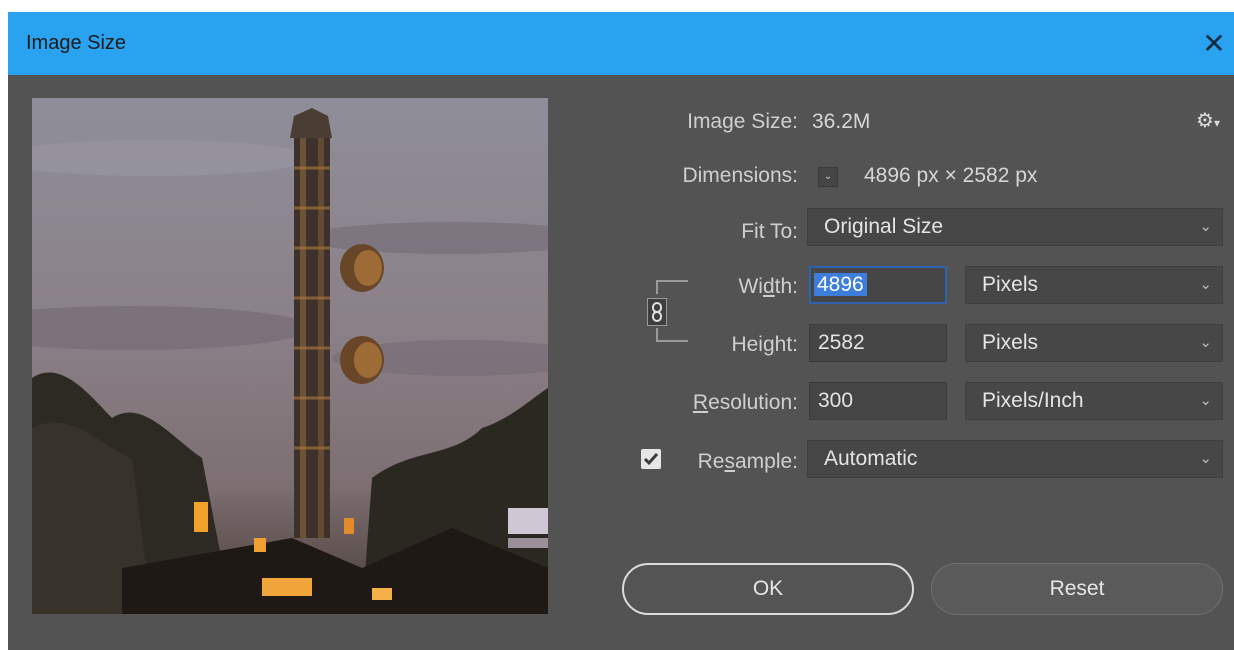  I want to click on resolution-unit-value: Pixels/Inch, so click(1033, 400).